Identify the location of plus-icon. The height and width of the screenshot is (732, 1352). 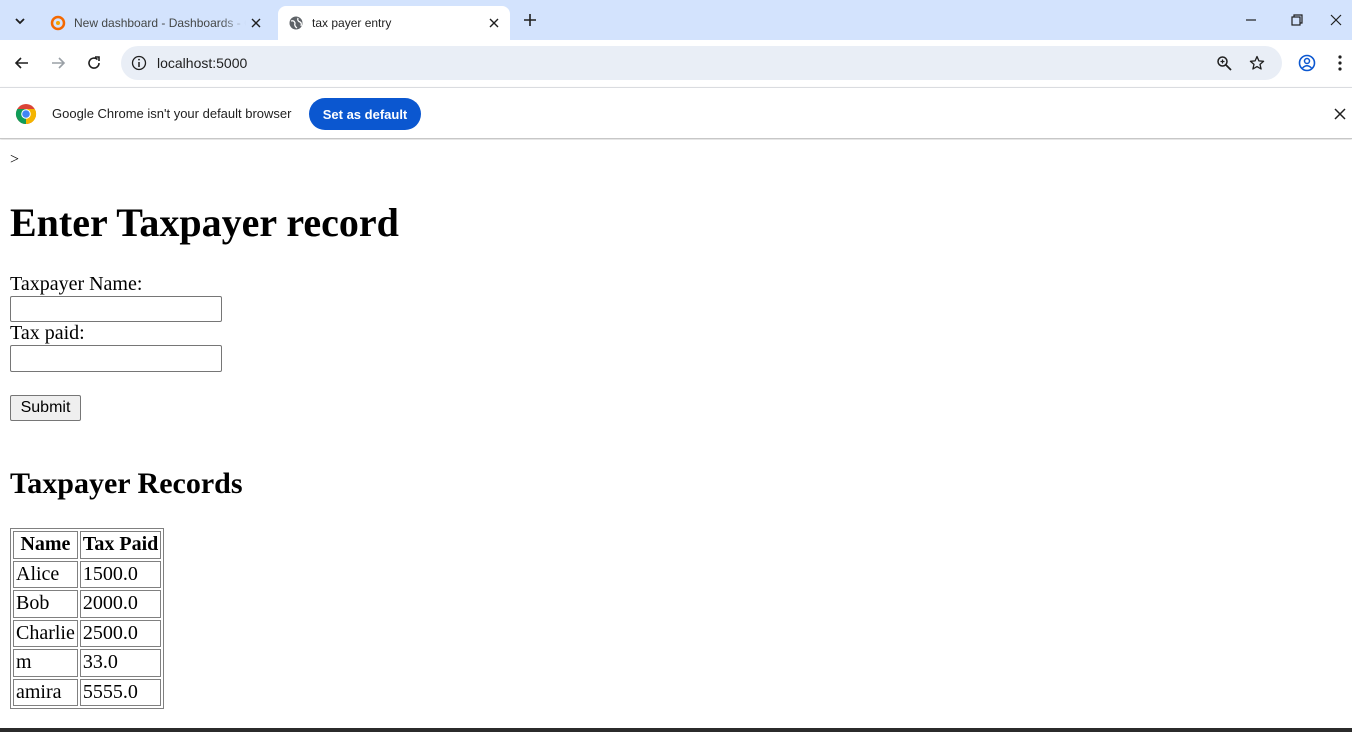
(530, 20).